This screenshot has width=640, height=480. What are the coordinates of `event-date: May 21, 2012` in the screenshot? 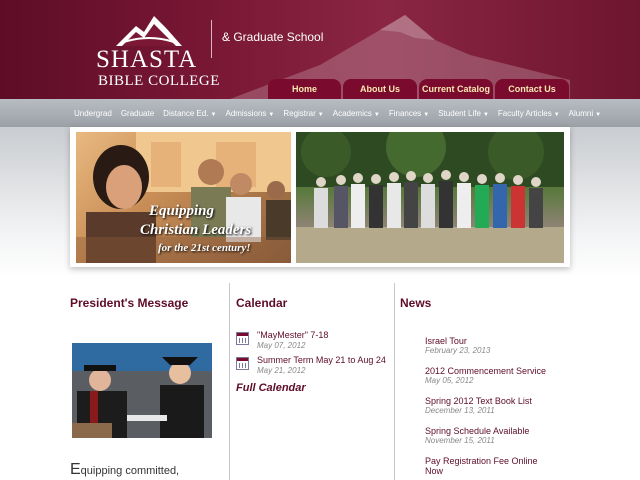 It's located at (281, 370).